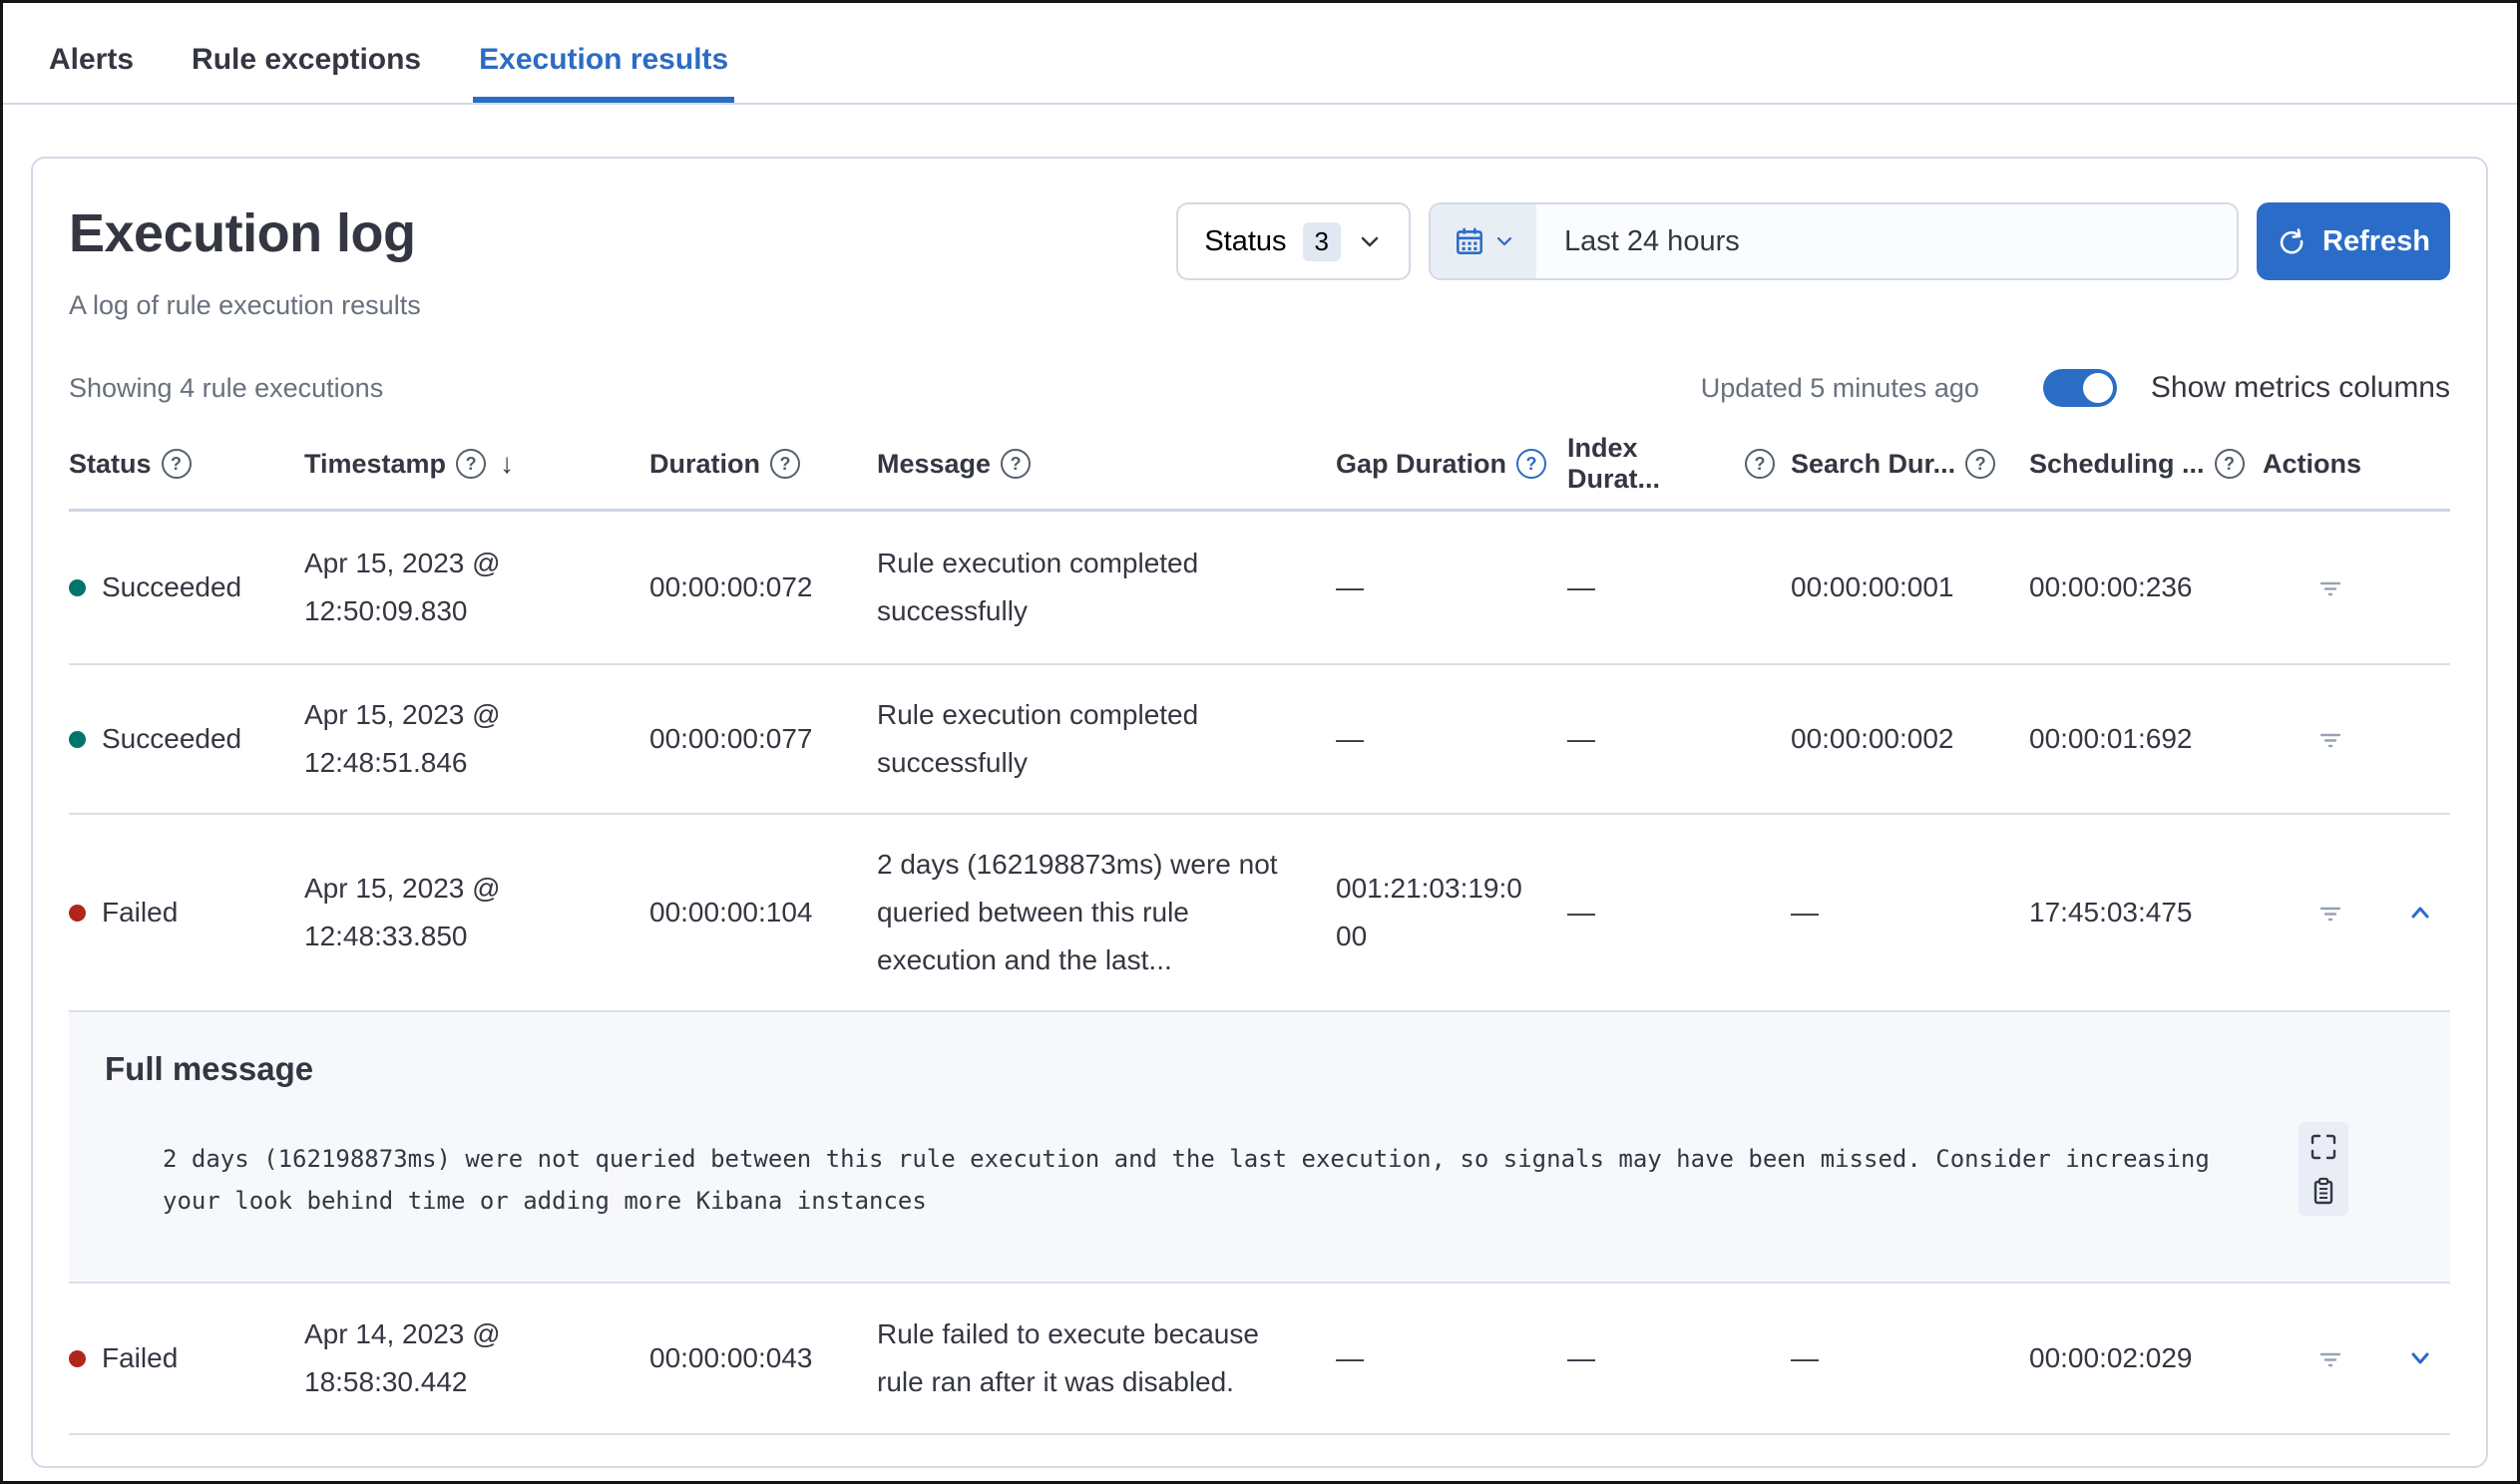  What do you see at coordinates (1886, 241) in the screenshot?
I see `time-range-input: Last 24 hours` at bounding box center [1886, 241].